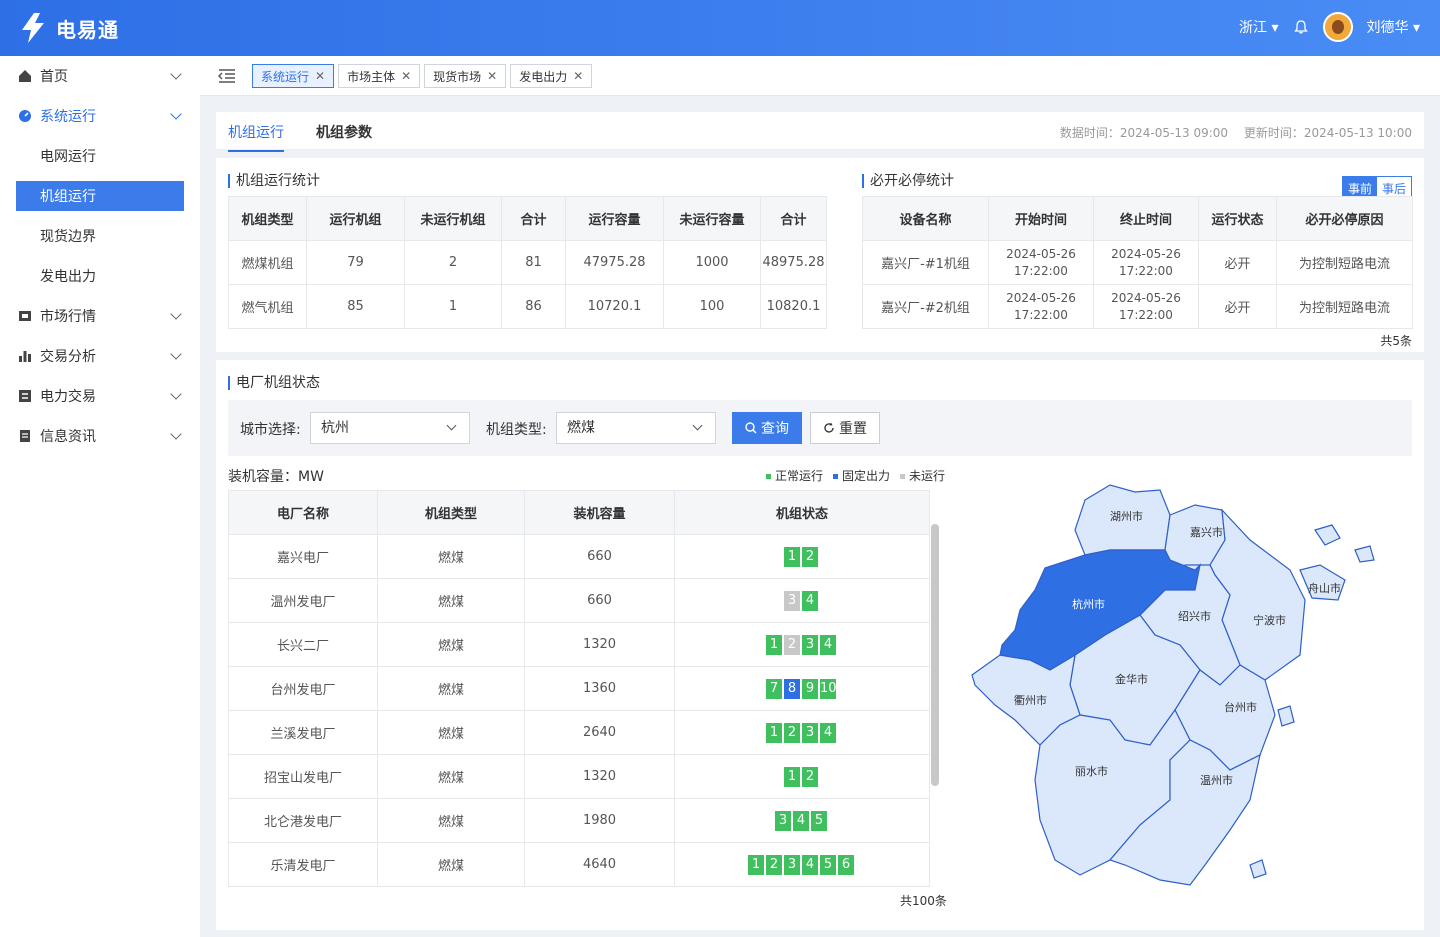 The height and width of the screenshot is (937, 1440). I want to click on date-text: 2024-05-26, so click(1041, 253).